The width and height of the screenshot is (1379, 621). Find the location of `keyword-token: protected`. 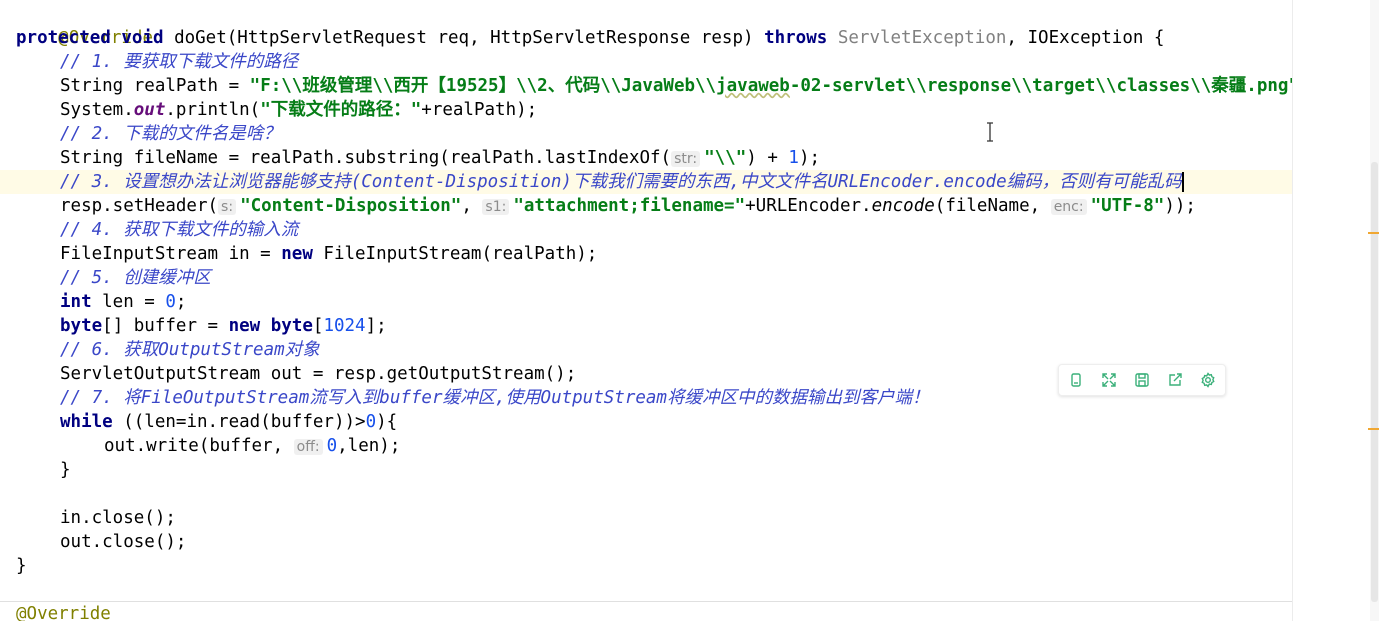

keyword-token: protected is located at coordinates (63, 38).